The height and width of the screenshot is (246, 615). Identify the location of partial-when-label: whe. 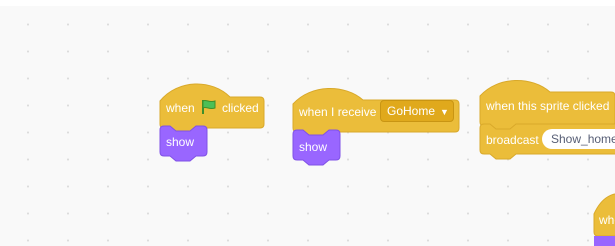
(607, 220).